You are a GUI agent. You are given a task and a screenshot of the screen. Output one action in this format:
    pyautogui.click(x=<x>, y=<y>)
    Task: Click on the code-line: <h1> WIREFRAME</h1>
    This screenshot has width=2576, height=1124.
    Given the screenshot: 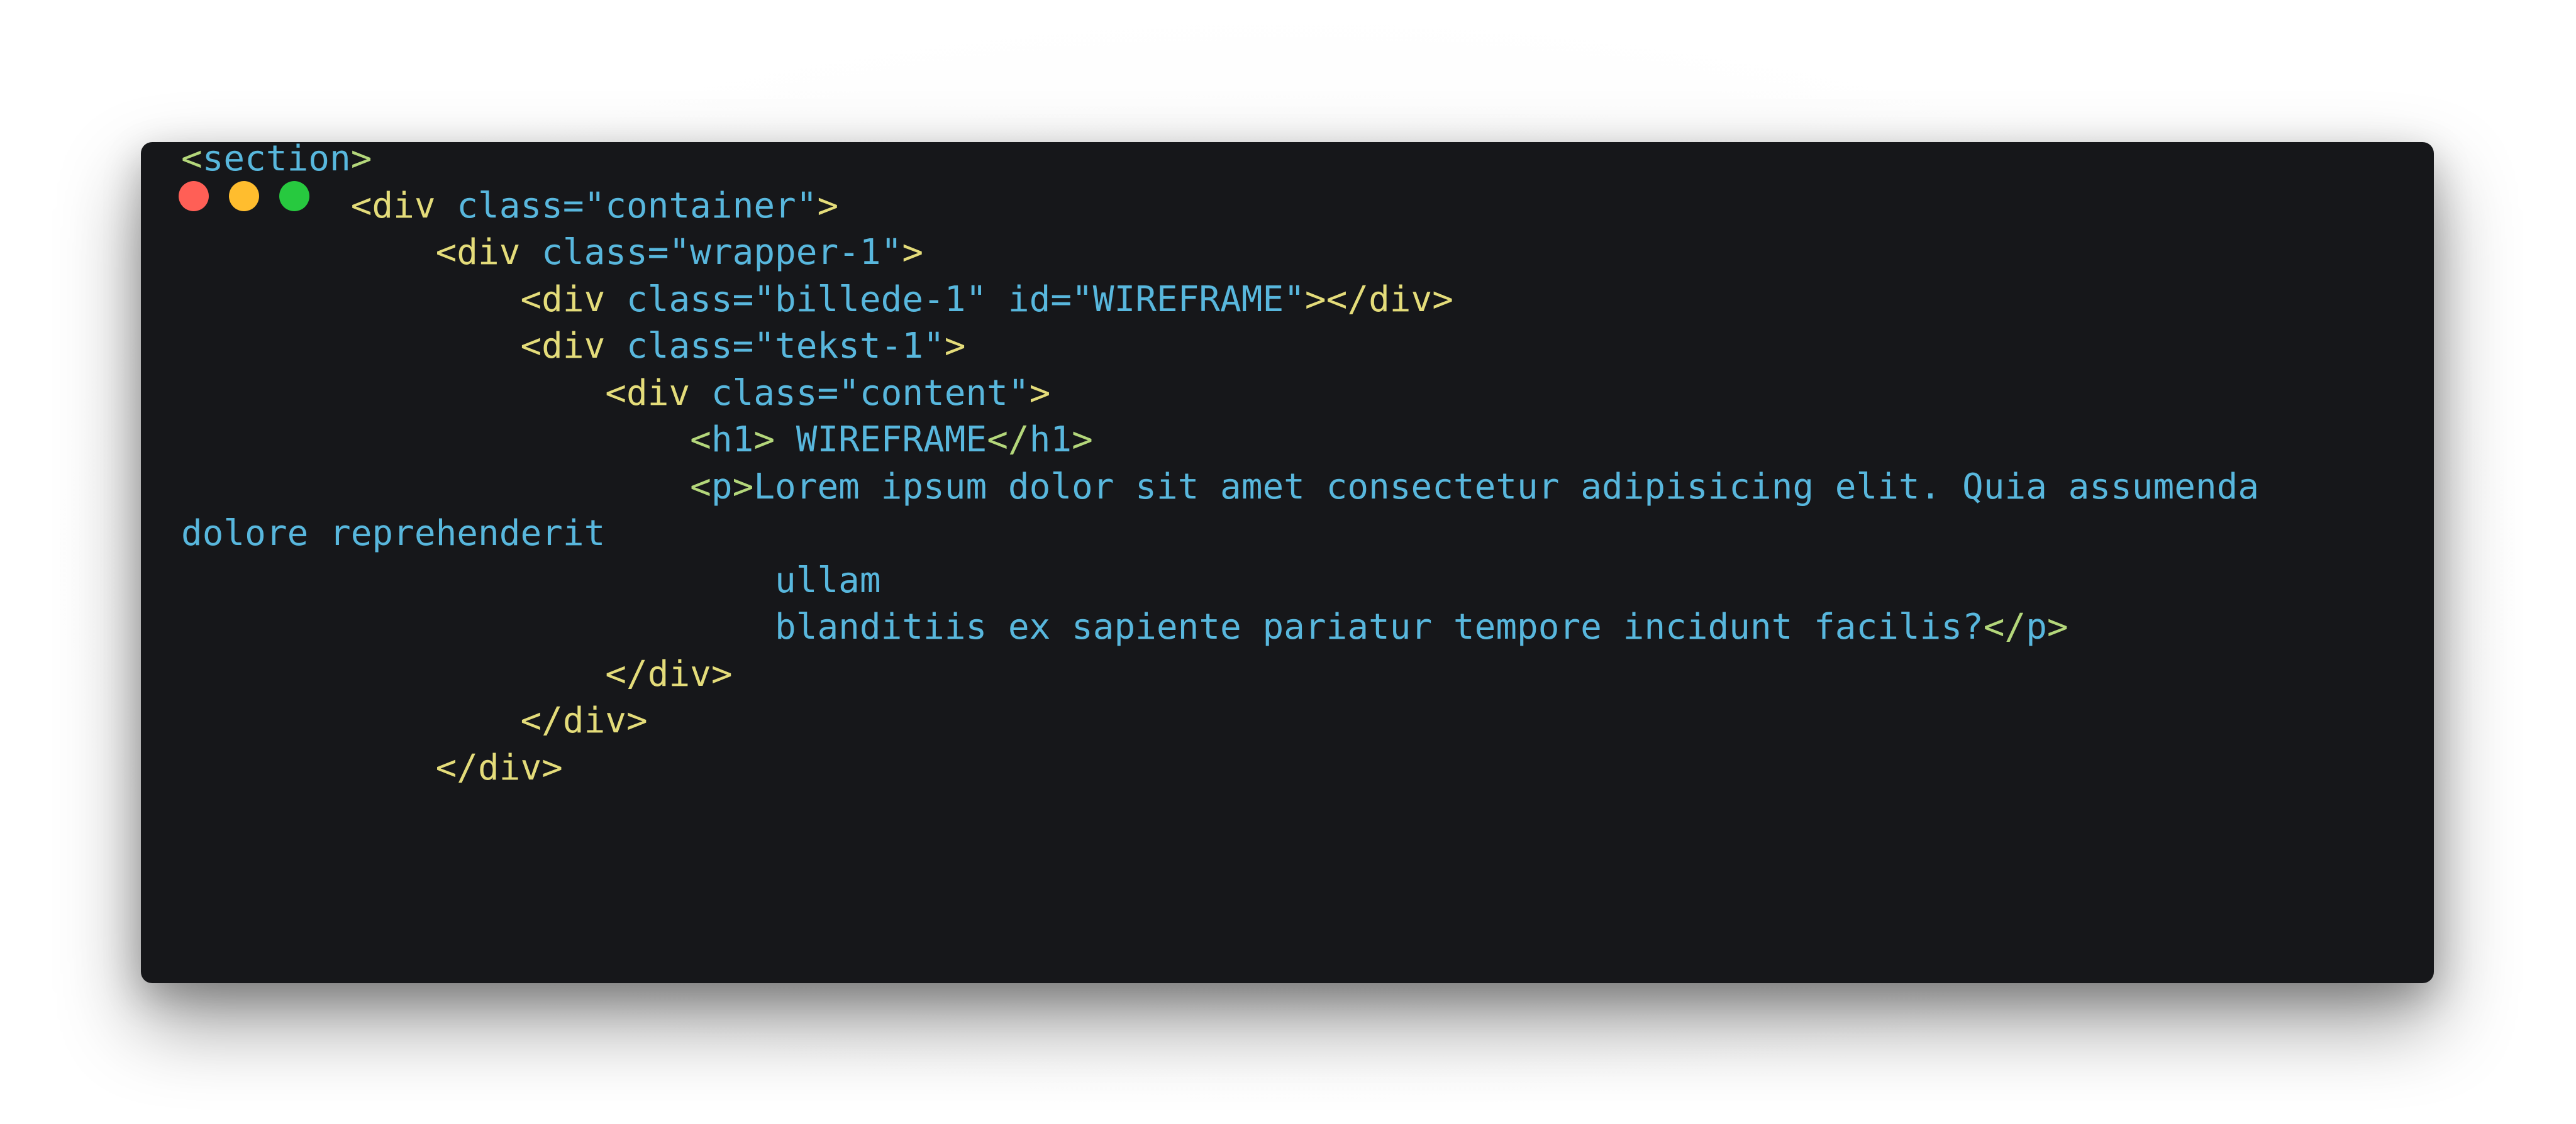 What is the action you would take?
    pyautogui.click(x=1220, y=441)
    